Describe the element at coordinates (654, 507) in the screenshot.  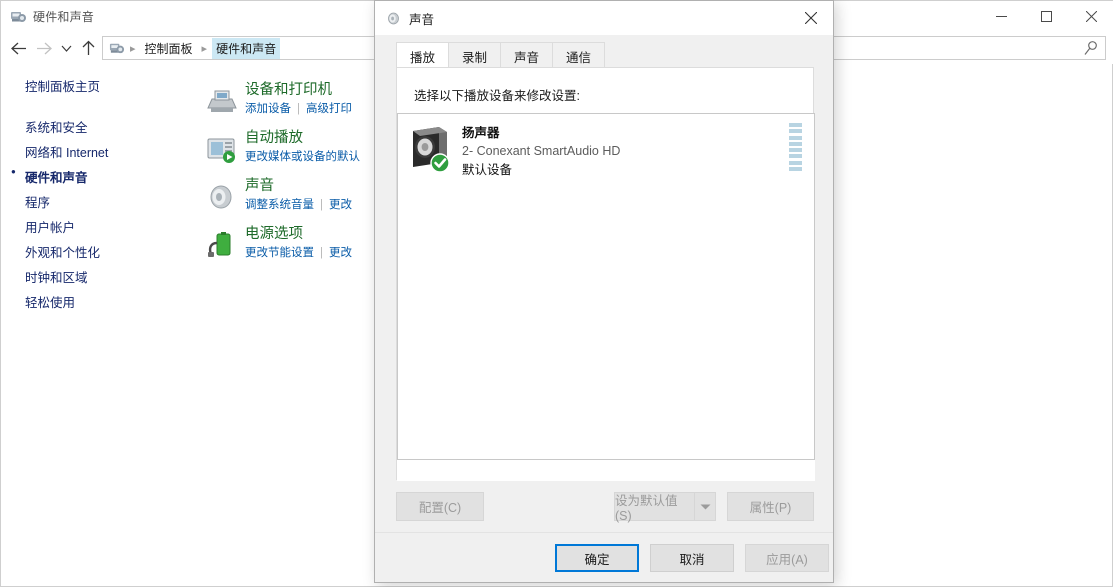
I see `set-default-button: 设为默认值(S)` at that location.